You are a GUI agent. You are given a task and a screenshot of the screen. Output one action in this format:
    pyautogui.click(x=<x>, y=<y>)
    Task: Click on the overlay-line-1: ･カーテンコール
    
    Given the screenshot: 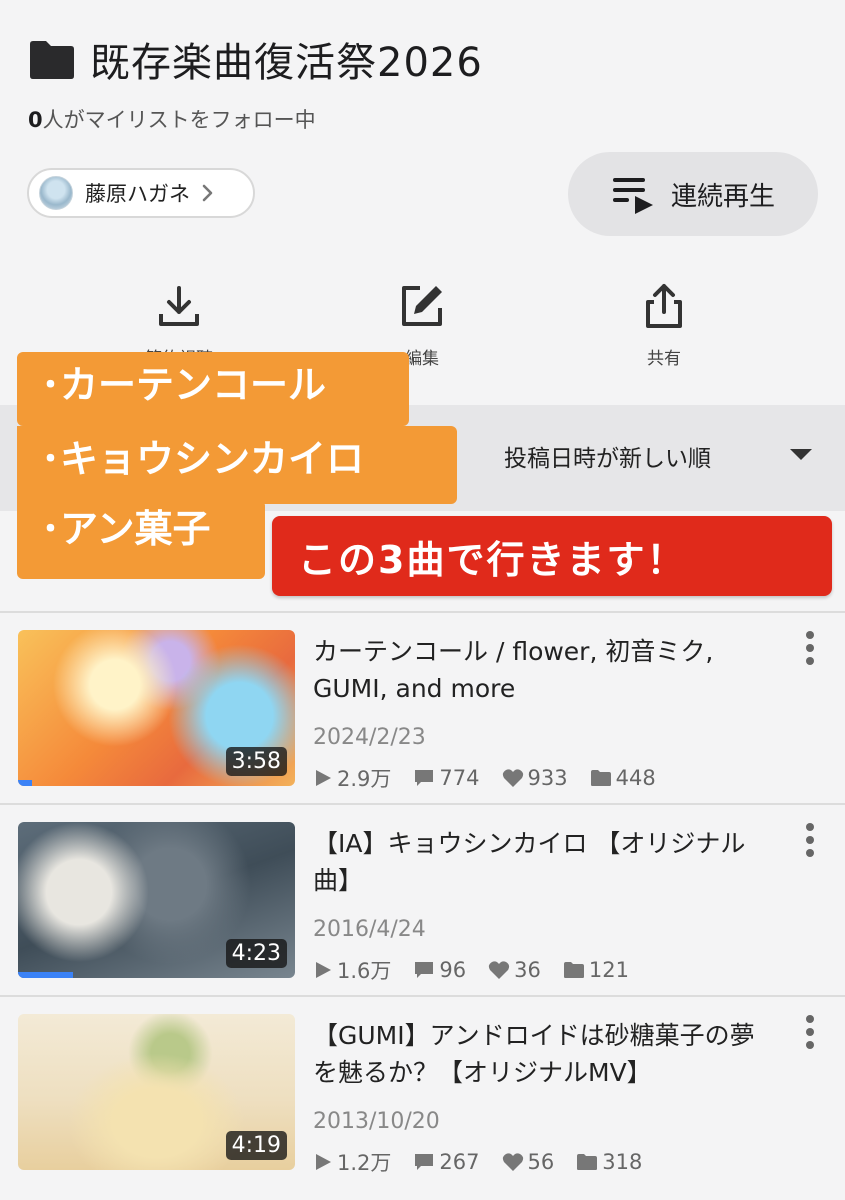 What is the action you would take?
    pyautogui.click(x=213, y=389)
    